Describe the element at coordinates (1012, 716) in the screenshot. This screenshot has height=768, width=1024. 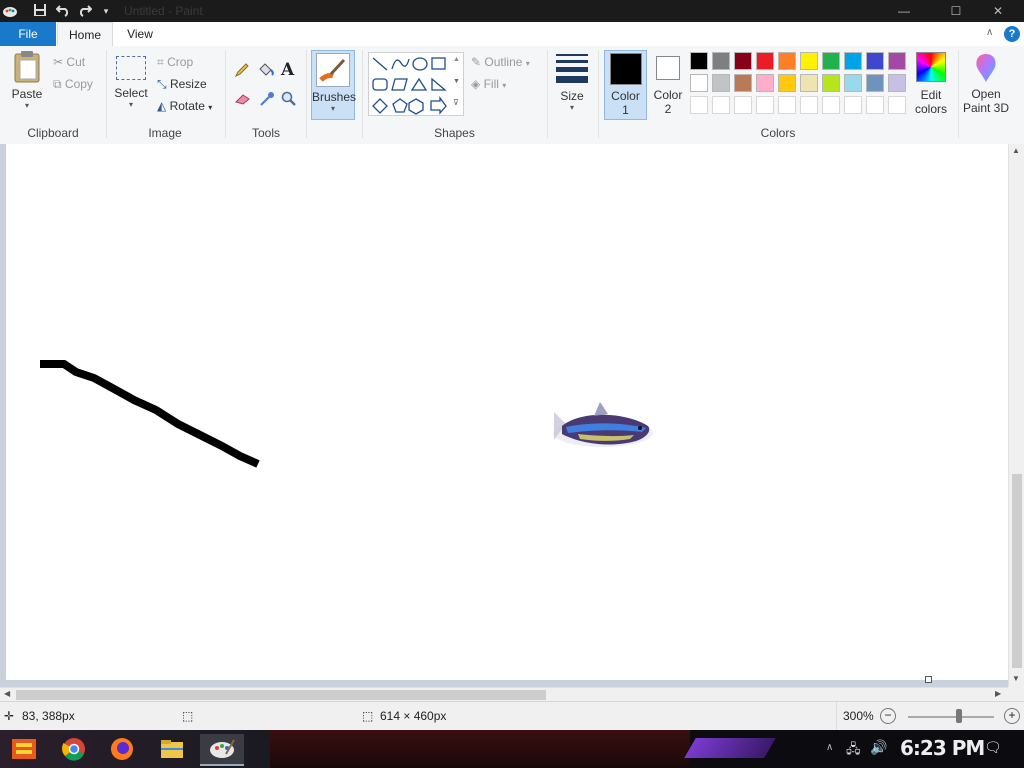
I see `zoom-in-button: +` at that location.